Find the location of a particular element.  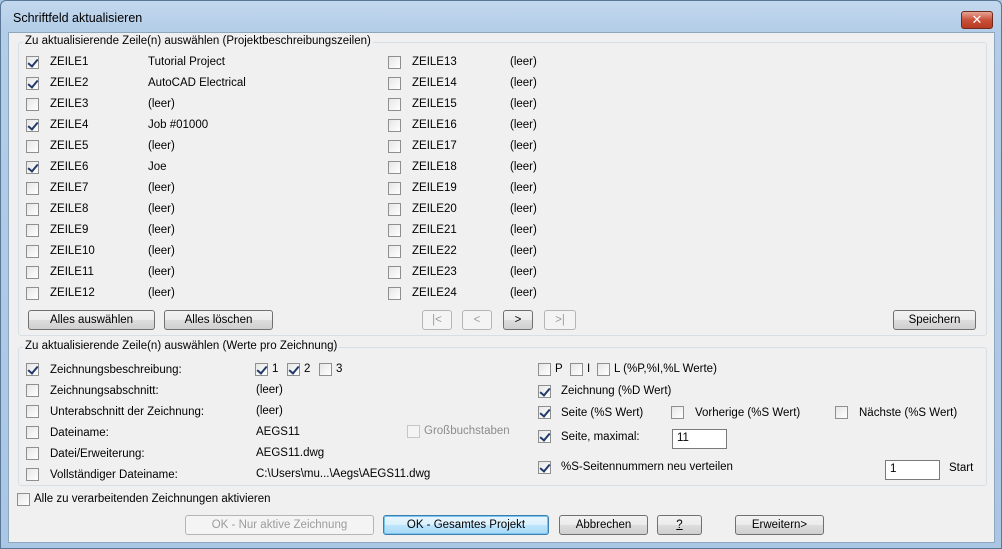

line-1-name: ZEILE1 is located at coordinates (69, 62).